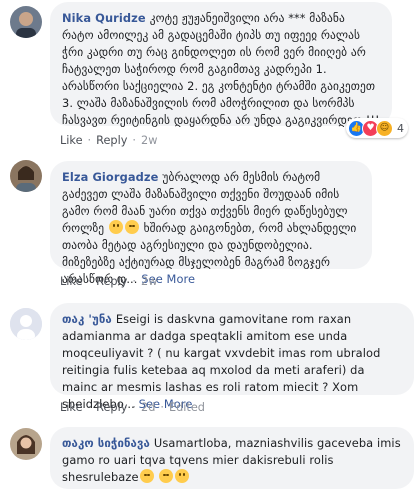 The height and width of the screenshot is (492, 420). I want to click on avatar-placeholder, so click(26, 324).